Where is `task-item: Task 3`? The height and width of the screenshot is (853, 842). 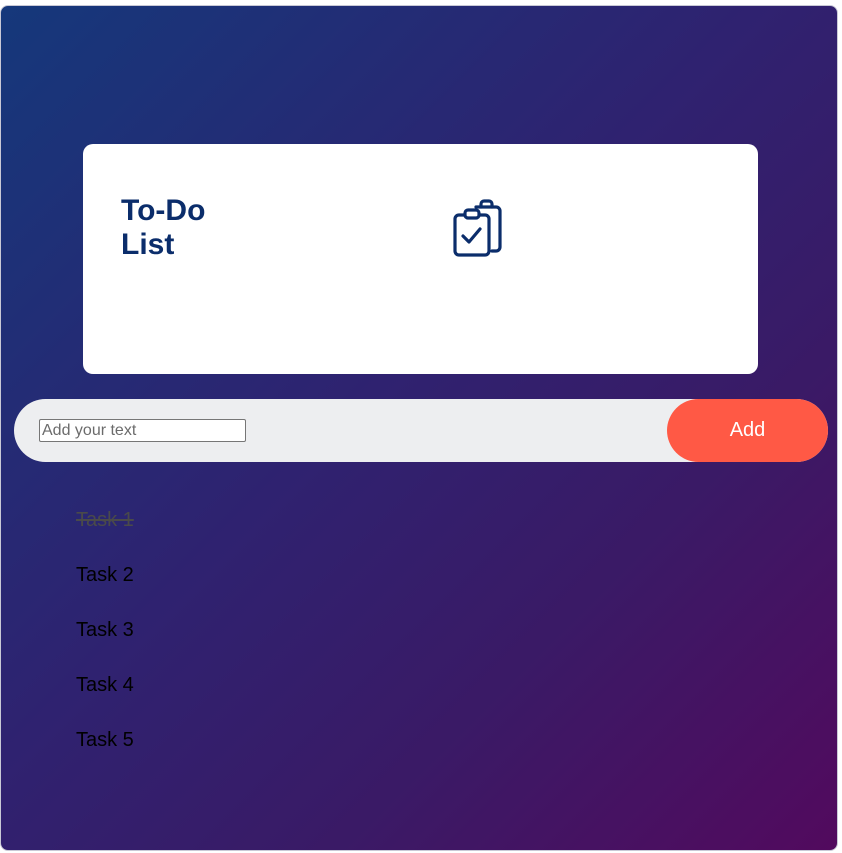
task-item: Task 3 is located at coordinates (105, 643).